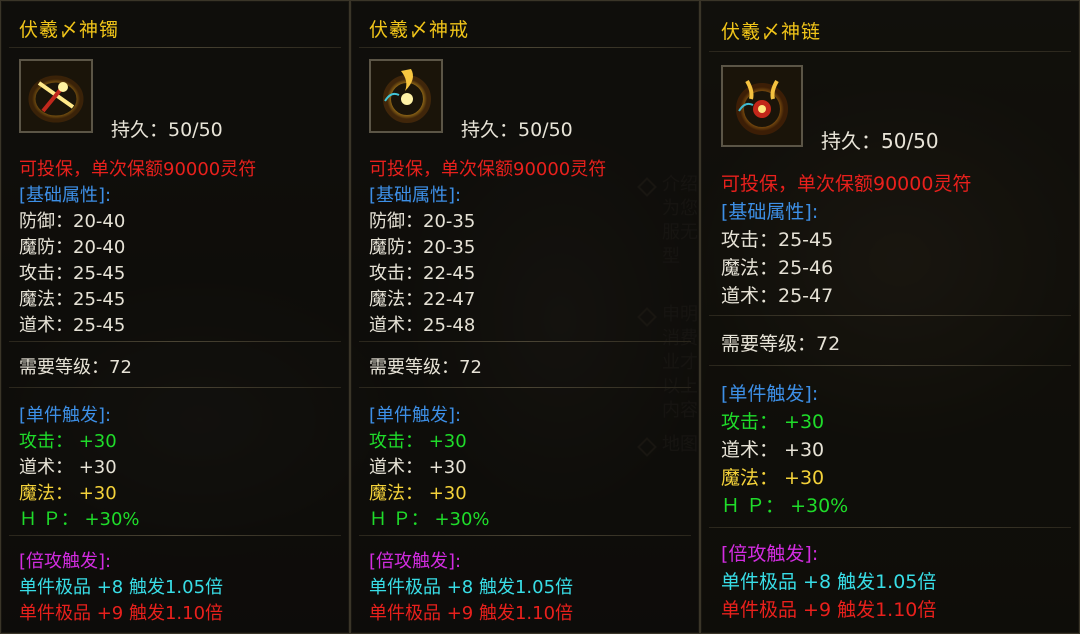 The image size is (1080, 634). I want to click on stat-line: 魔防：20-40, so click(72, 247).